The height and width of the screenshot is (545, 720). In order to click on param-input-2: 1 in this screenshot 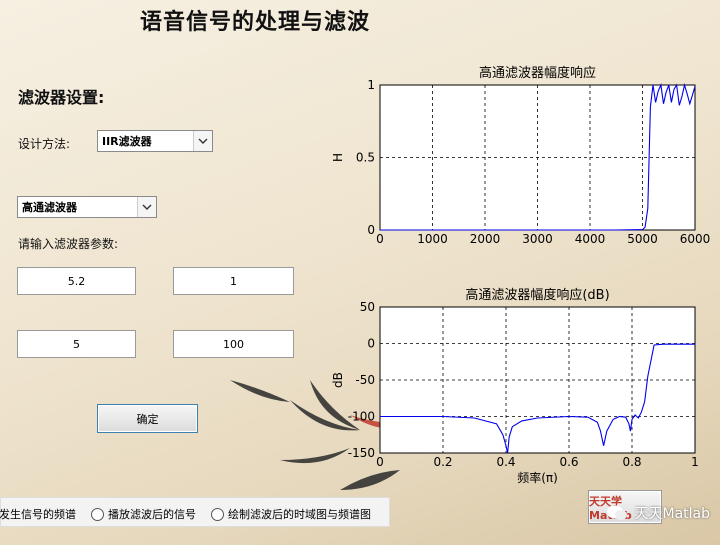, I will do `click(233, 281)`.